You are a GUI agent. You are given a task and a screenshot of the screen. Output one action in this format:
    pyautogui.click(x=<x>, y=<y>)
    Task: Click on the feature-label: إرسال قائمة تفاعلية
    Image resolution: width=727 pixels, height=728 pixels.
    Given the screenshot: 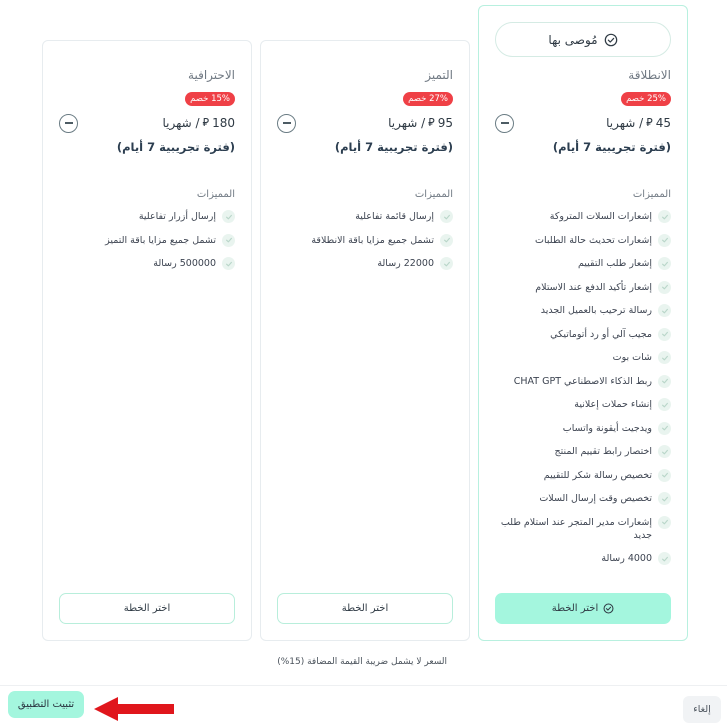 What is the action you would take?
    pyautogui.click(x=394, y=216)
    